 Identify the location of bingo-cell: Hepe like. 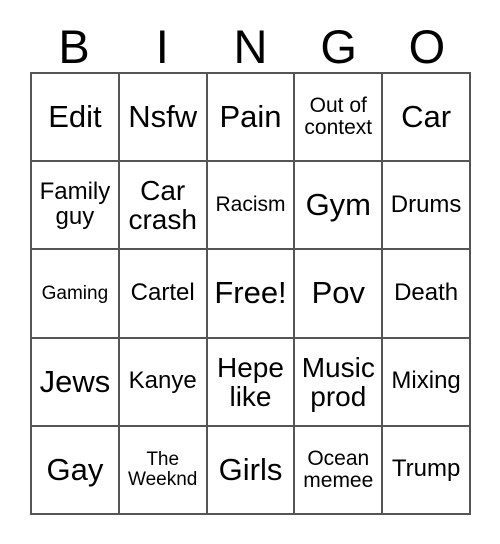
(251, 382).